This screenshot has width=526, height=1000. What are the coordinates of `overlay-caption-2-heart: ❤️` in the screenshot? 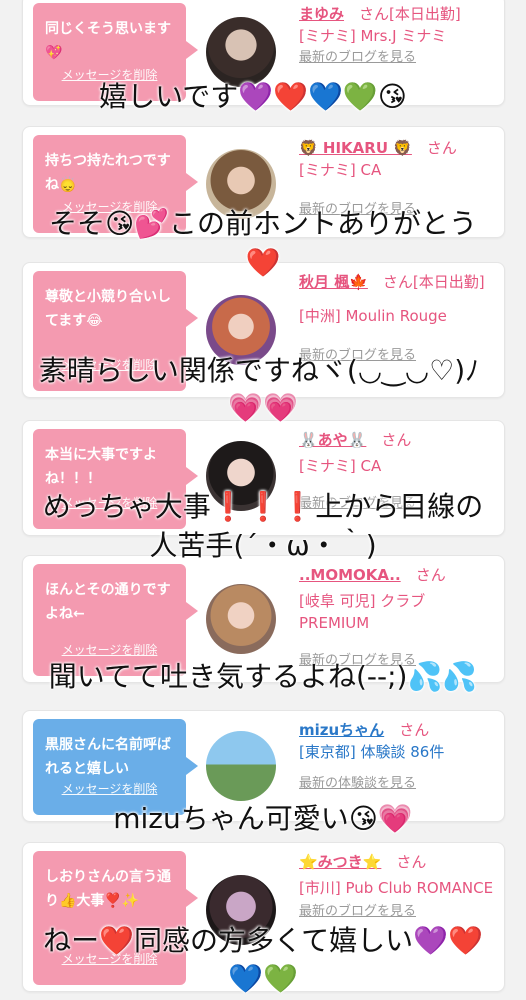 It's located at (263, 263).